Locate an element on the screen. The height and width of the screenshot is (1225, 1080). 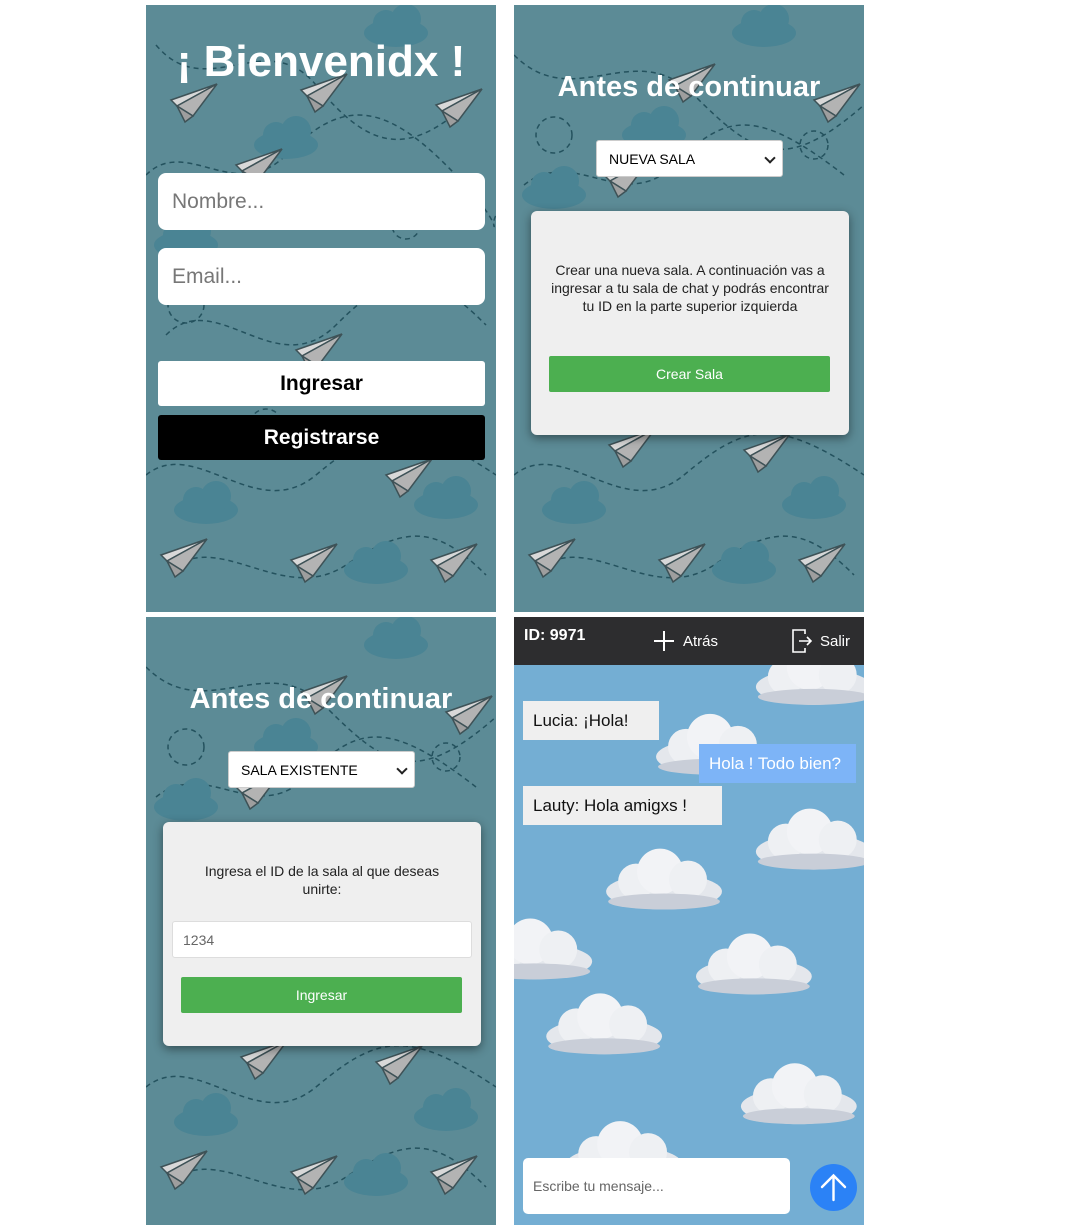
send-button is located at coordinates (833, 1187).